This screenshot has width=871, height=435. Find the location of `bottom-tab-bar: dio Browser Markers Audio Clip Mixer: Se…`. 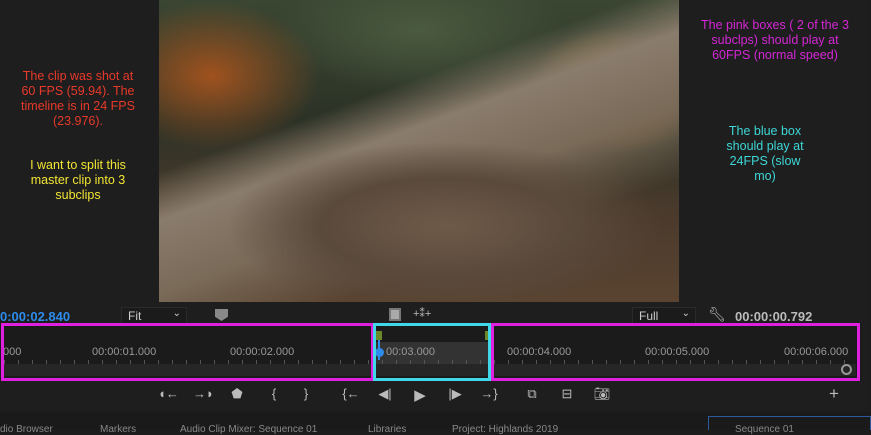

bottom-tab-bar: dio Browser Markers Audio Clip Mixer: Se… is located at coordinates (435, 423).